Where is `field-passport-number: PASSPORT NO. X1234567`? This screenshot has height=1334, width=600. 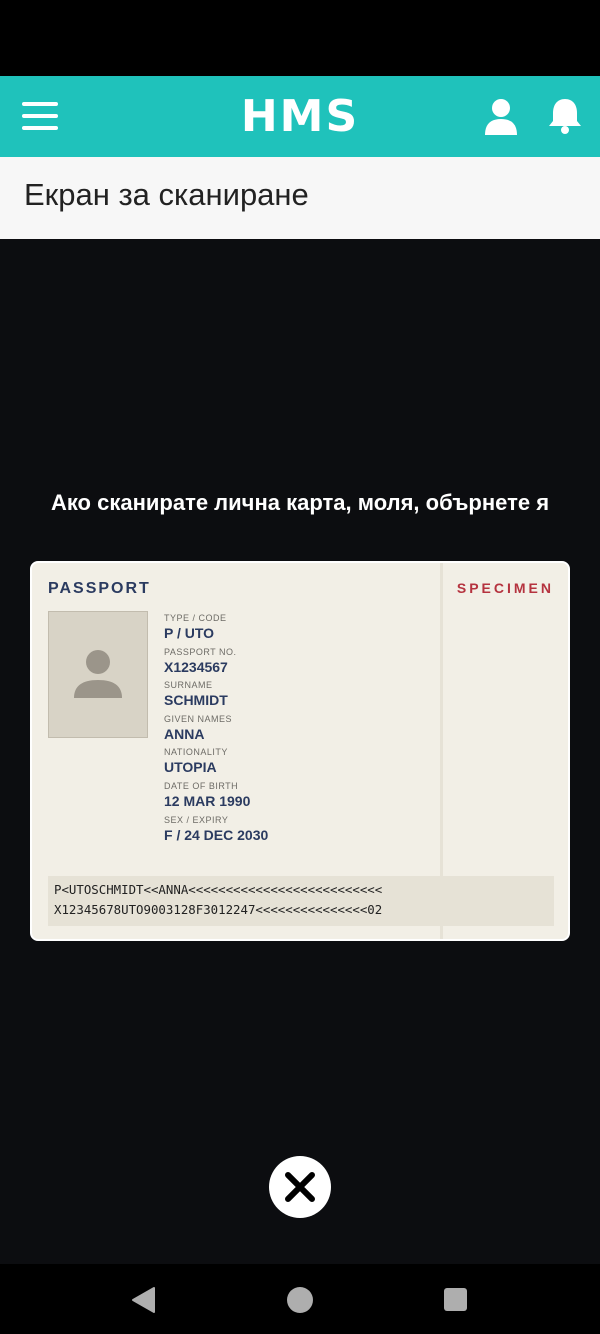
field-passport-number: PASSPORT NO. X1234567 is located at coordinates (294, 664).